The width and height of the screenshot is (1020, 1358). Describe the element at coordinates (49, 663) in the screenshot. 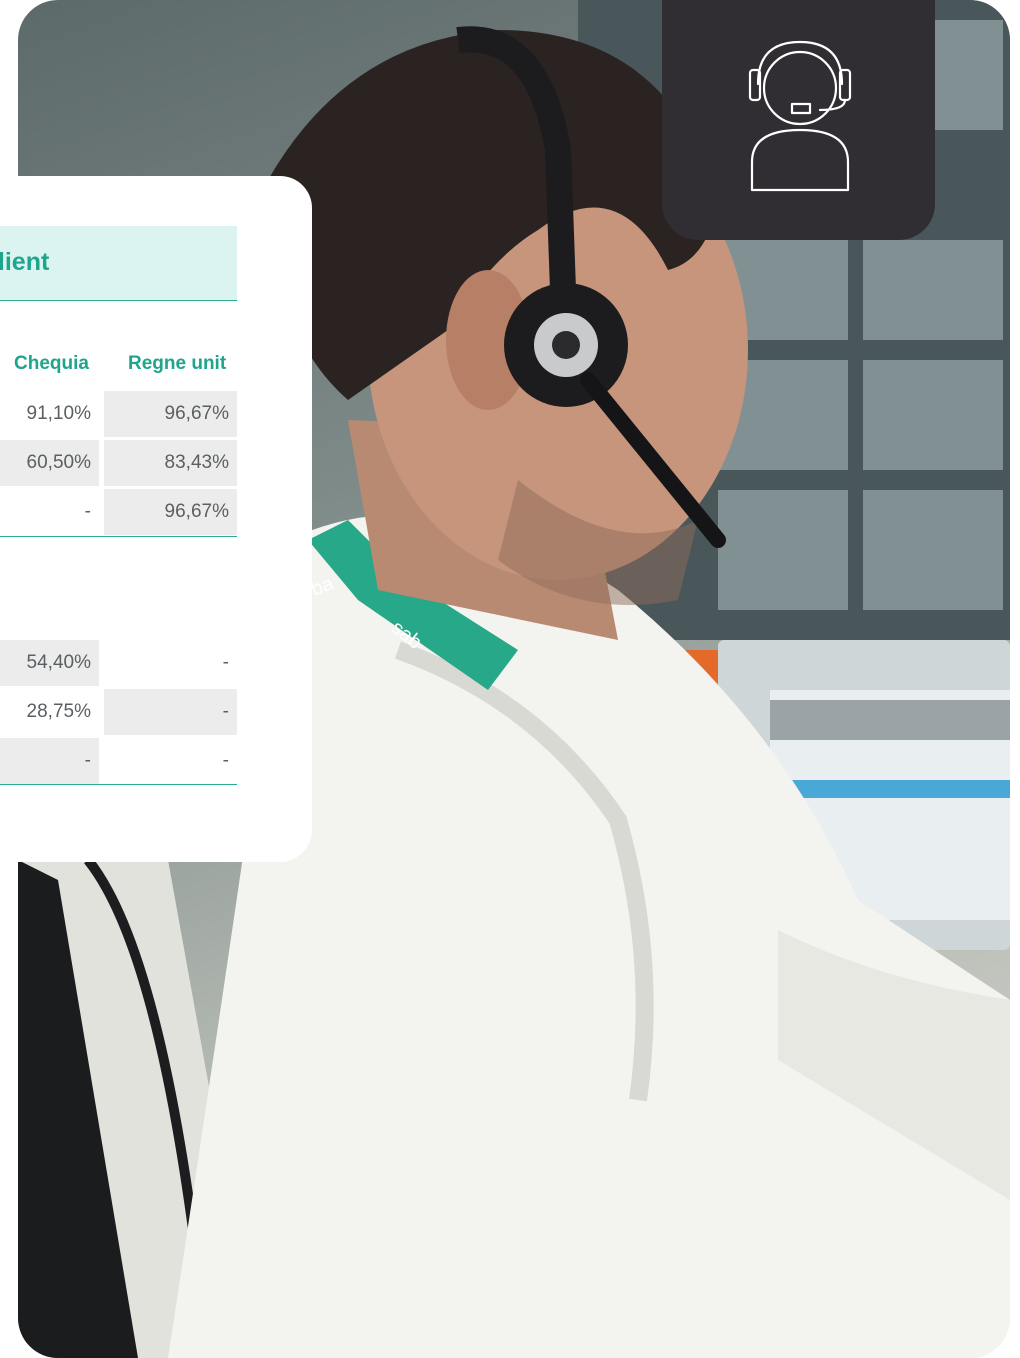

I see `table-cell: 54,40%` at that location.